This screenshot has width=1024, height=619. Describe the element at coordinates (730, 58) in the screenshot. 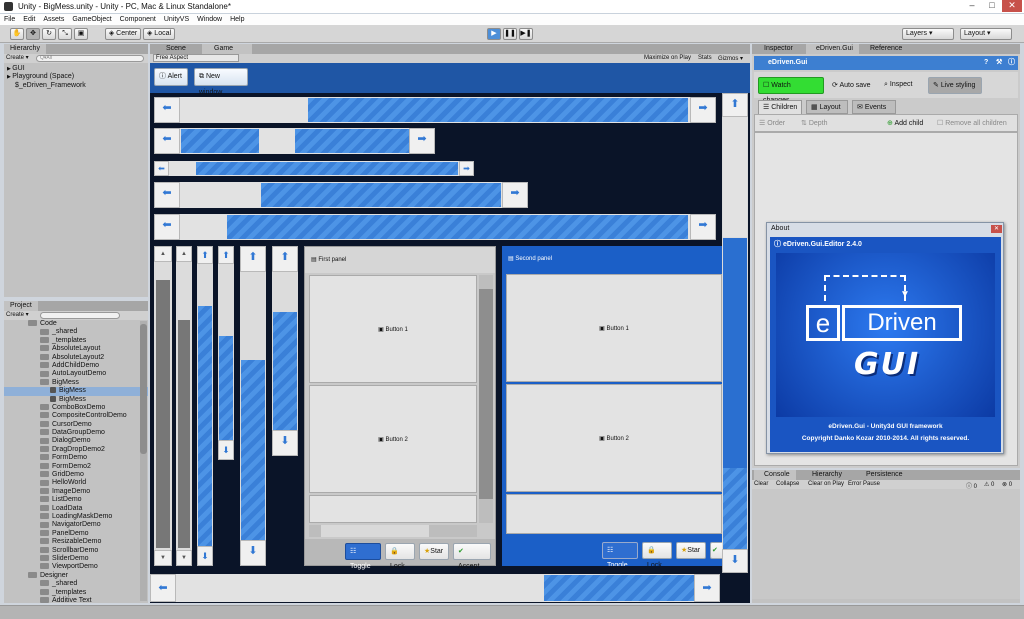

I see `gizmos-dropdown: Gizmos ▾` at that location.